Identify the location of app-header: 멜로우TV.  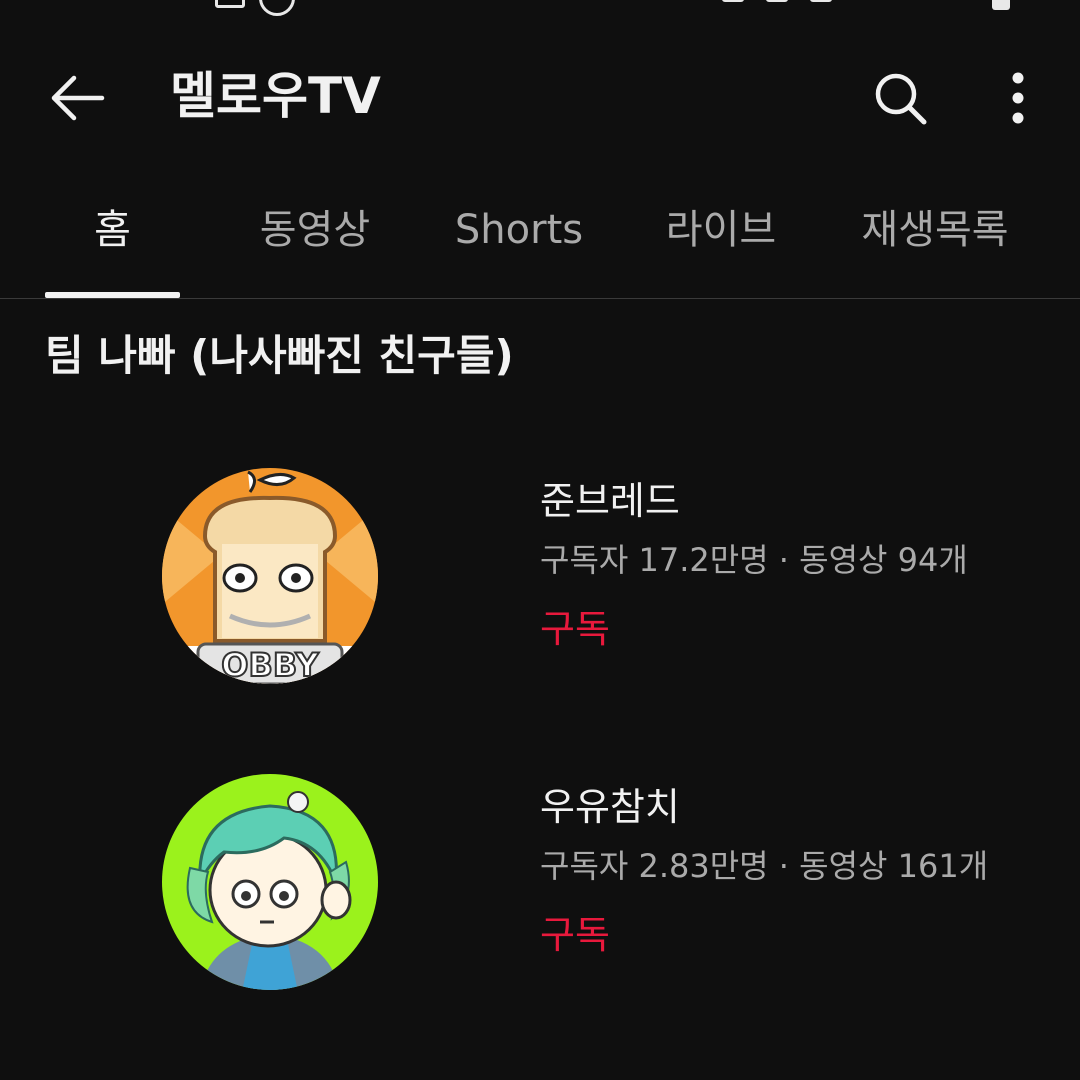
(540, 98).